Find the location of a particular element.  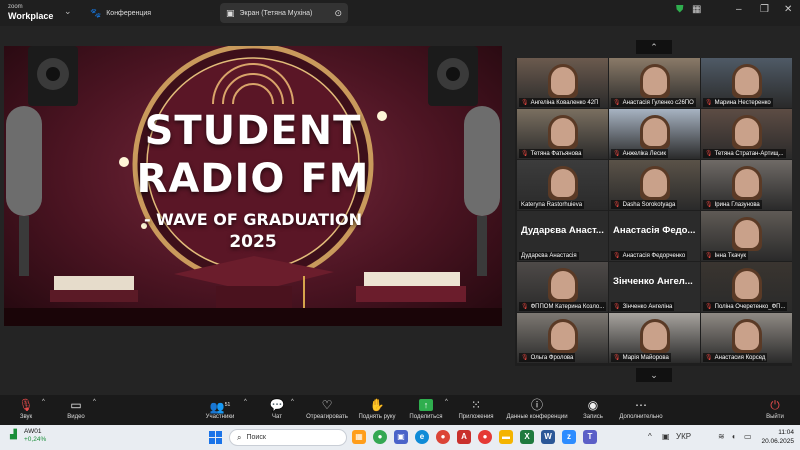

excel-icon: X is located at coordinates (527, 437).